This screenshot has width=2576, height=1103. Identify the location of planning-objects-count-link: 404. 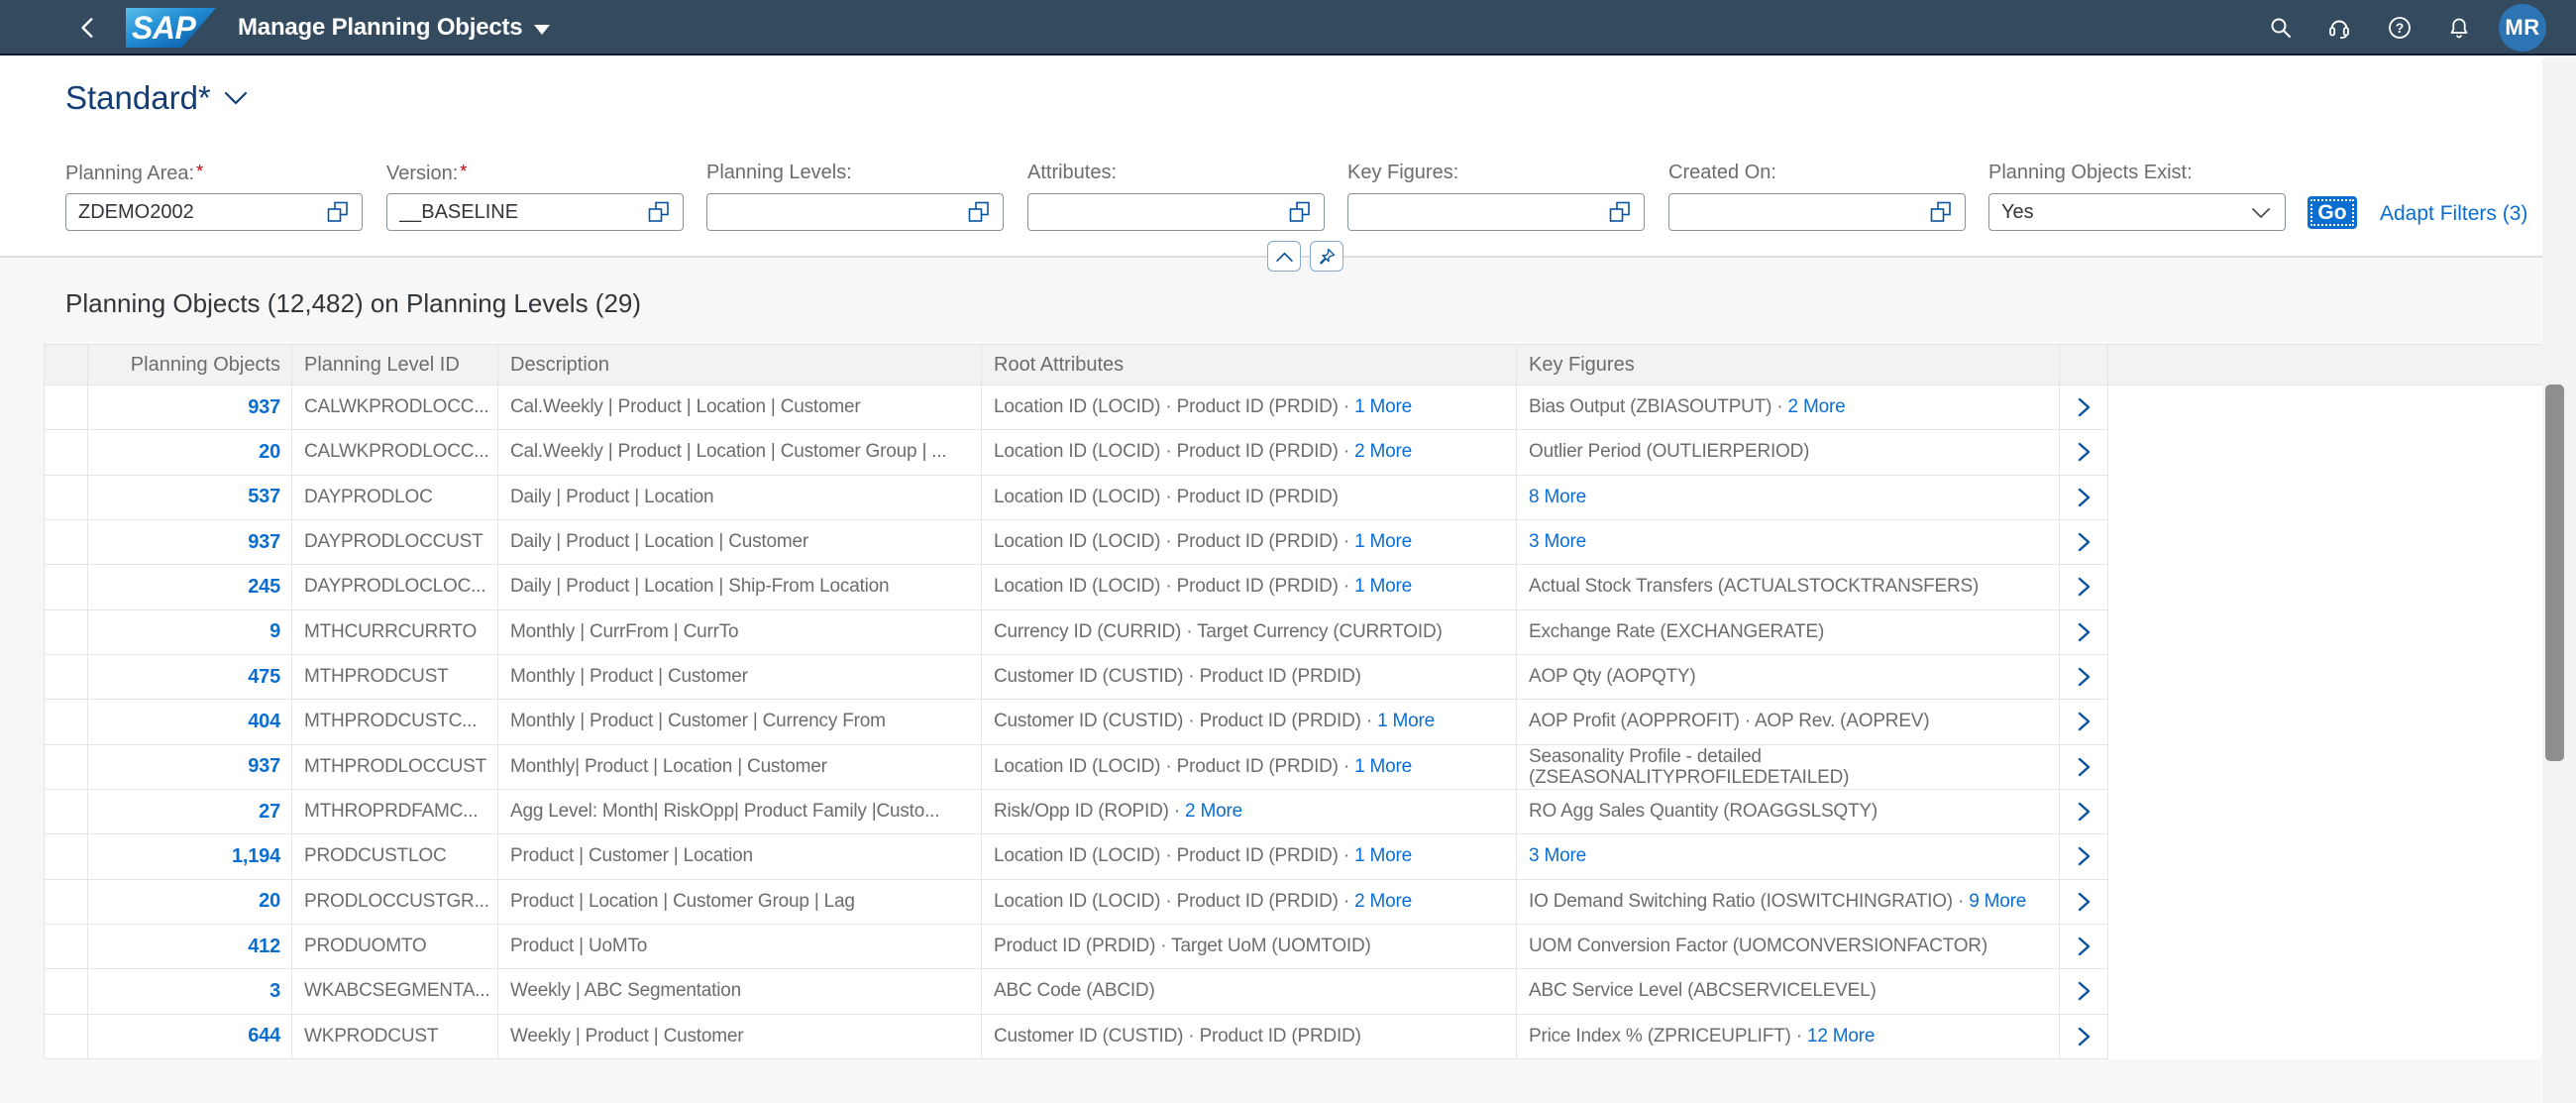
(264, 722).